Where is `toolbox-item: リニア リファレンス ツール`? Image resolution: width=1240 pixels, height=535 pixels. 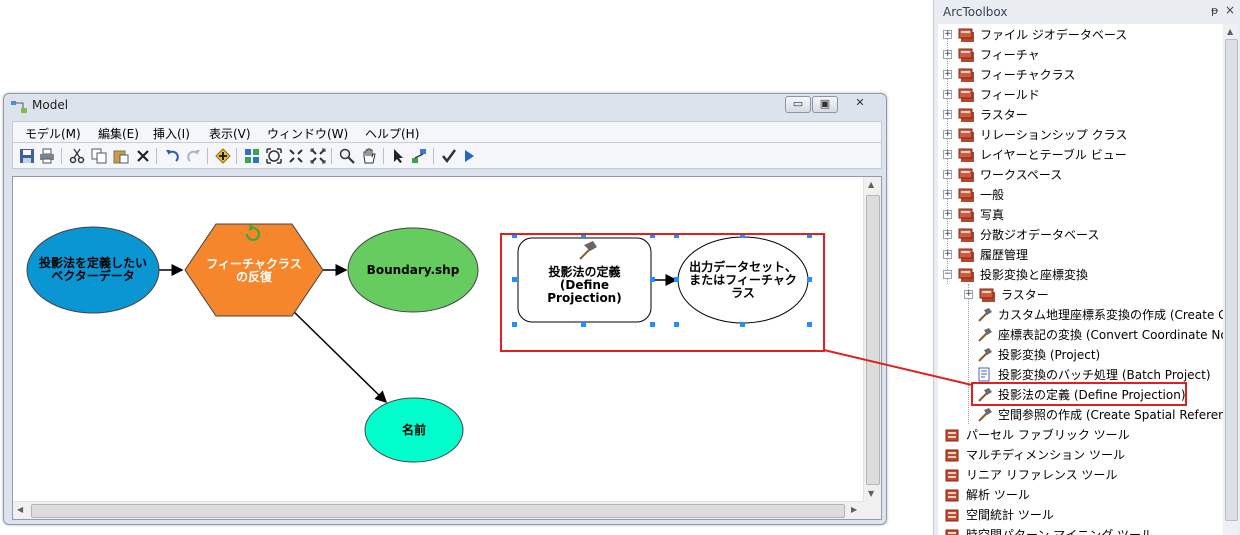 toolbox-item: リニア リファレンス ツール is located at coordinates (1080, 475).